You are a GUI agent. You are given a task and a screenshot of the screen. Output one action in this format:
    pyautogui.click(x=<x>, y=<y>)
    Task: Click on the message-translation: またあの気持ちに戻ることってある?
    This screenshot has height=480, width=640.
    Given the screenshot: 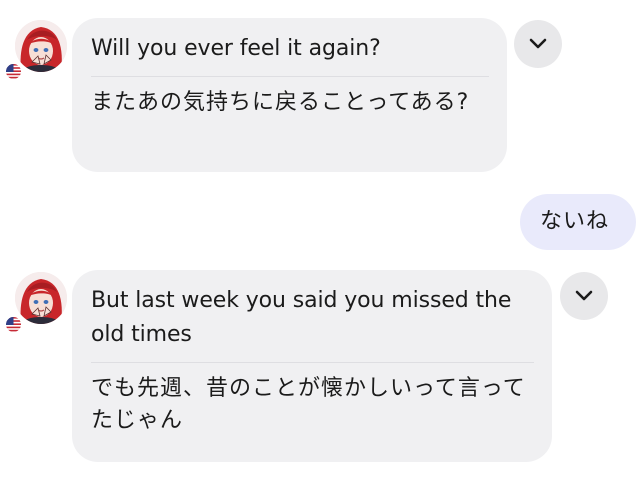 What is the action you would take?
    pyautogui.click(x=280, y=102)
    